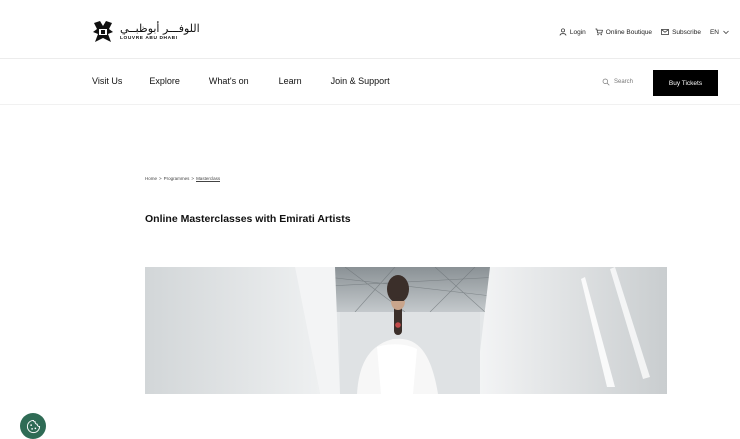 The width and height of the screenshot is (740, 439). What do you see at coordinates (665, 32) in the screenshot?
I see `mail-icon` at bounding box center [665, 32].